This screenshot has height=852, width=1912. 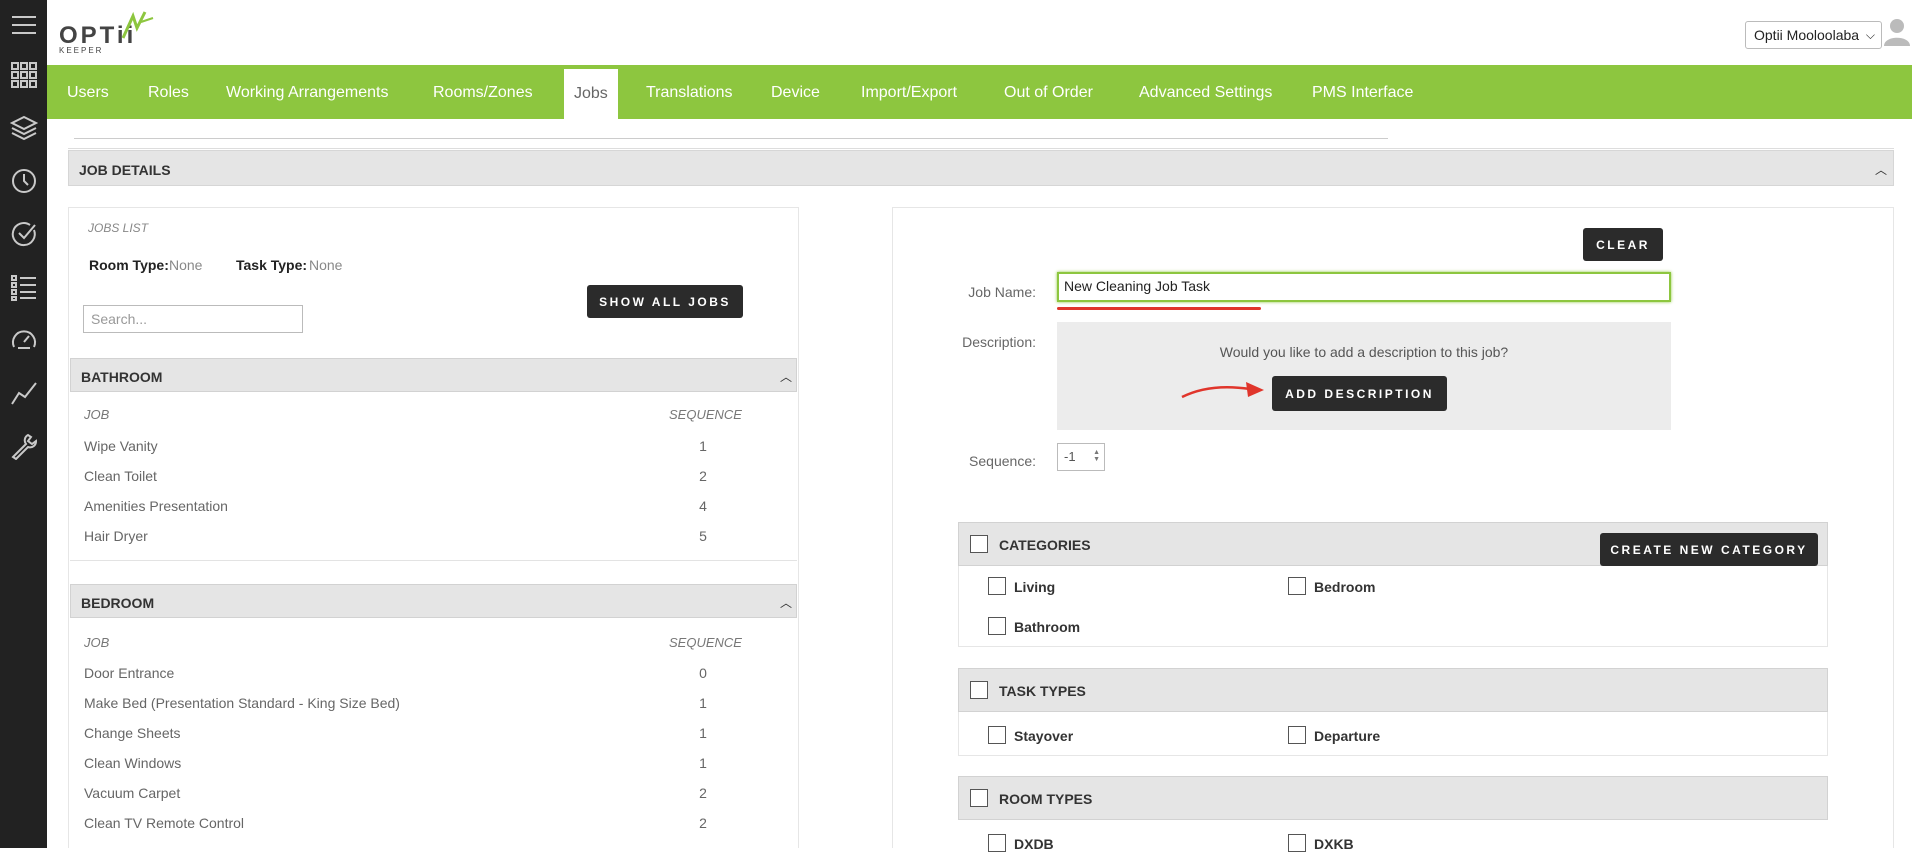 What do you see at coordinates (997, 626) in the screenshot?
I see `category-checkbox-bathroom` at bounding box center [997, 626].